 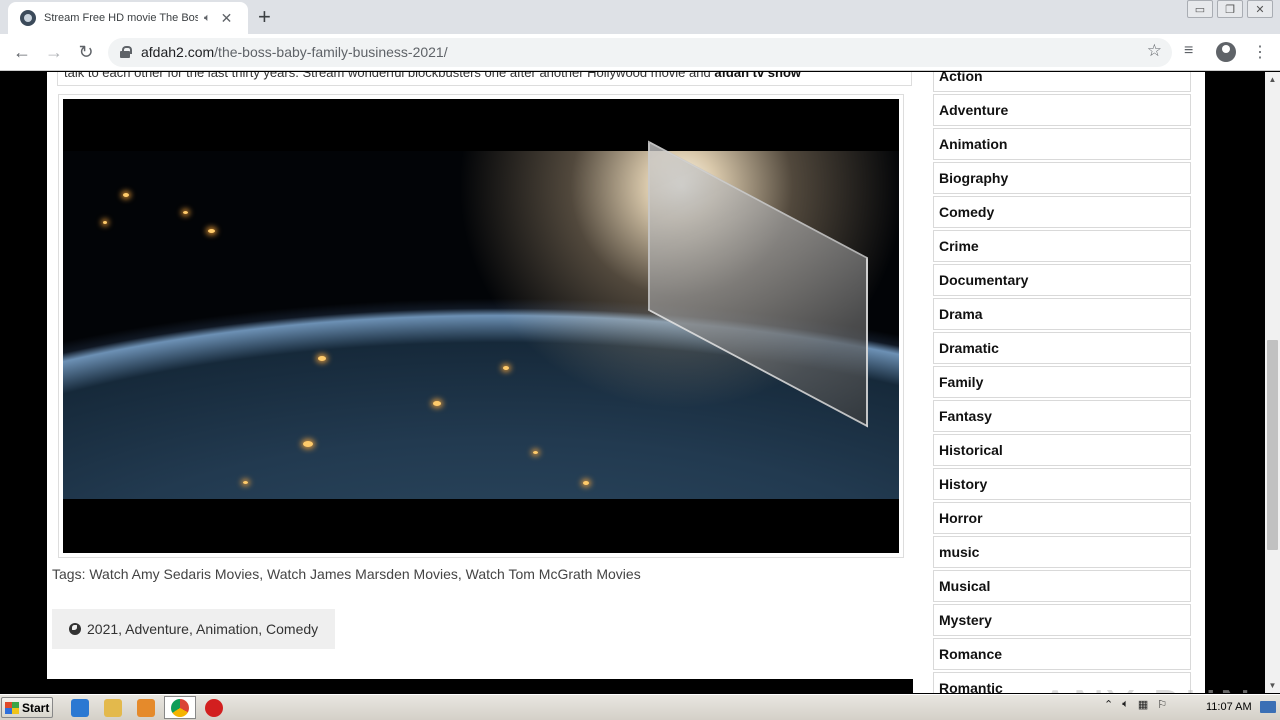 What do you see at coordinates (12, 707) in the screenshot?
I see `windows-logo-icon` at bounding box center [12, 707].